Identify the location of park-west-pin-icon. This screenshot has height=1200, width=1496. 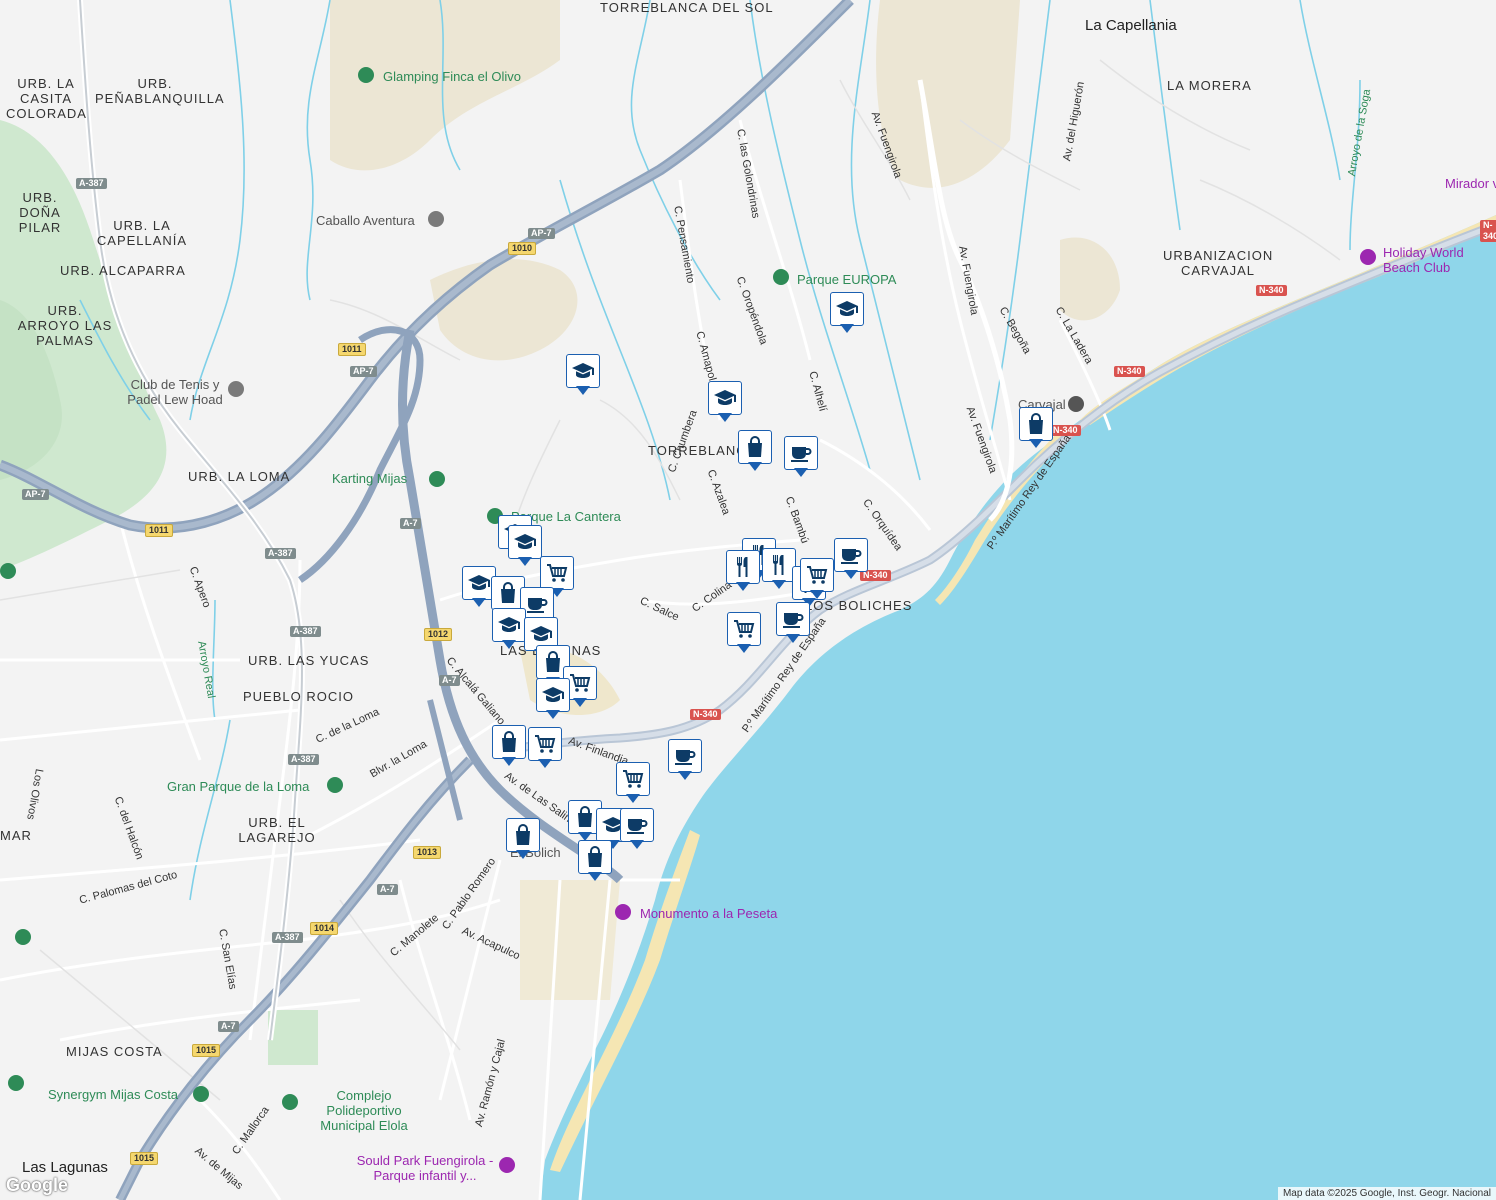
(8, 571).